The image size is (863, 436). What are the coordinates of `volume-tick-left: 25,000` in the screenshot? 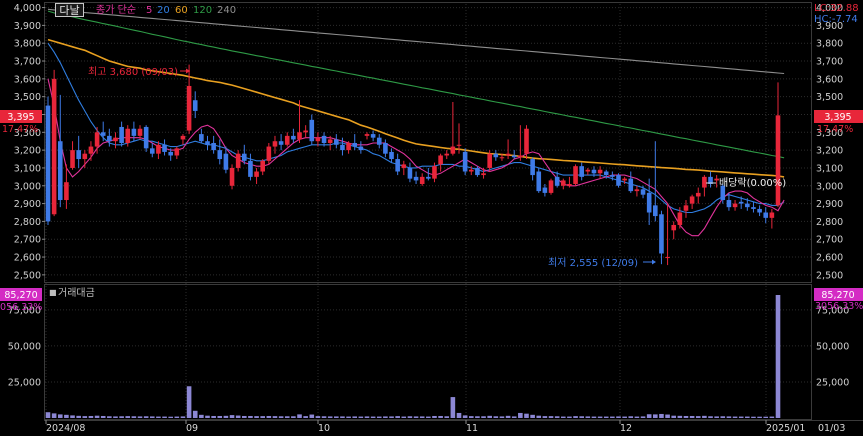 It's located at (24, 382).